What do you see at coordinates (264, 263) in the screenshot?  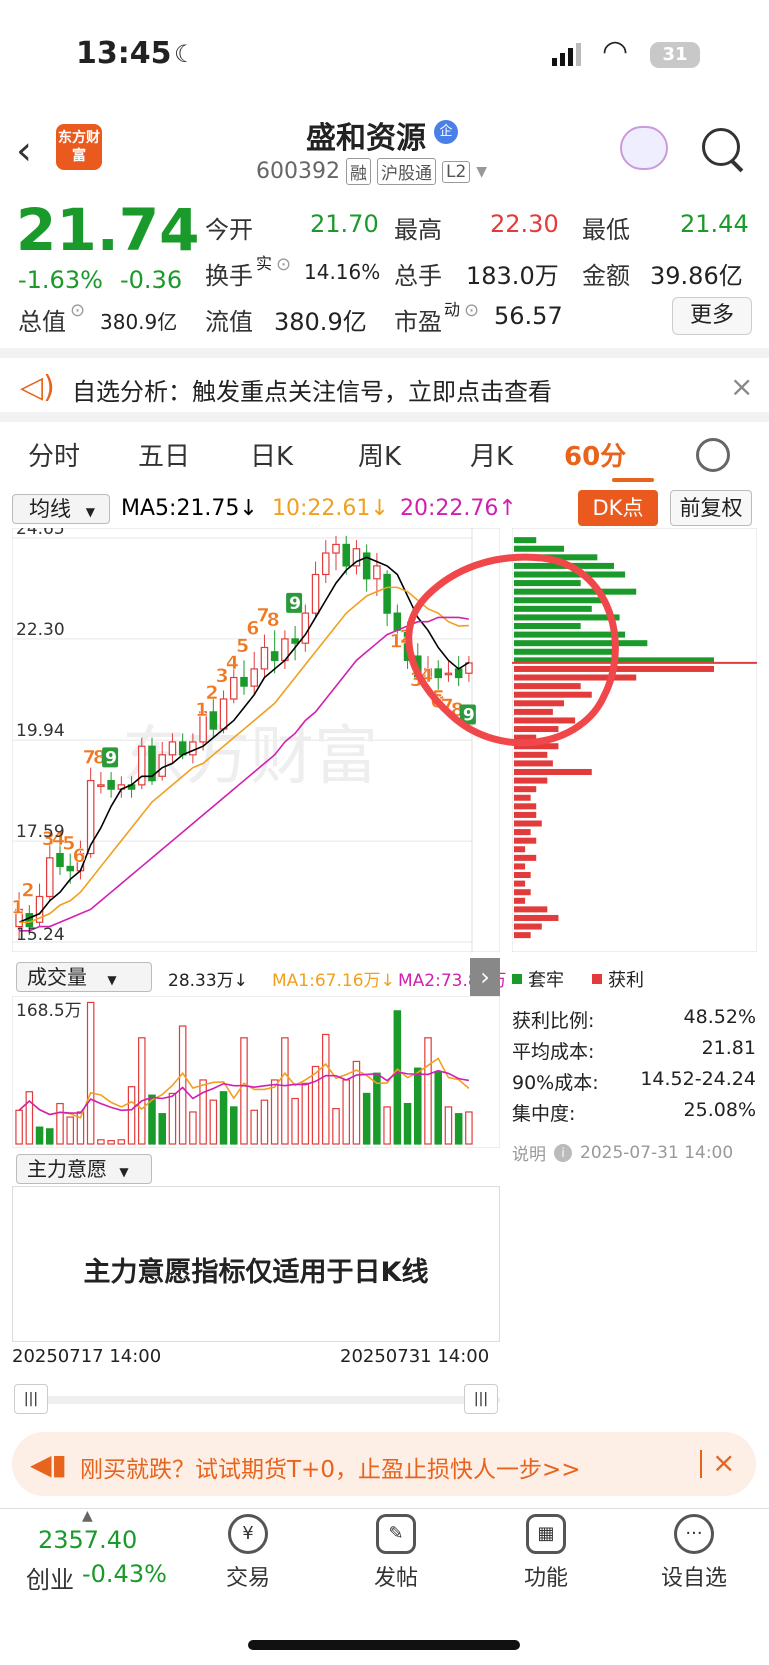 I see `turnover-sup: 实` at bounding box center [264, 263].